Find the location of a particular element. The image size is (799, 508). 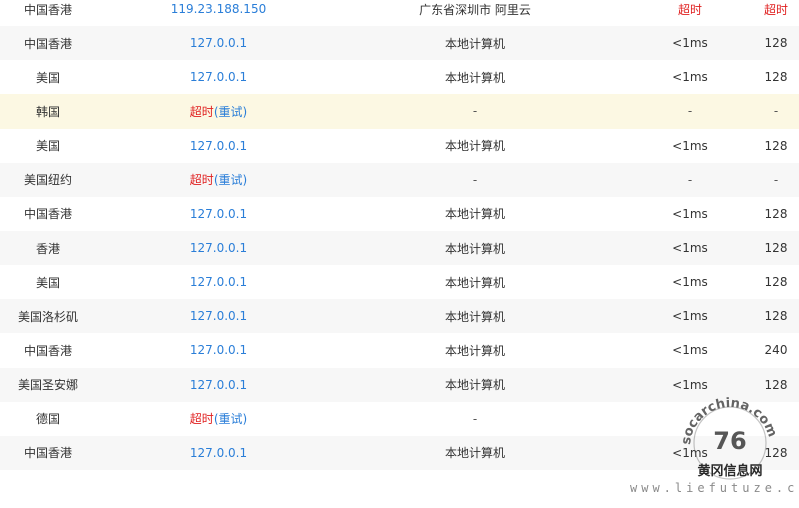

ttl-cell: 240 is located at coordinates (776, 350).